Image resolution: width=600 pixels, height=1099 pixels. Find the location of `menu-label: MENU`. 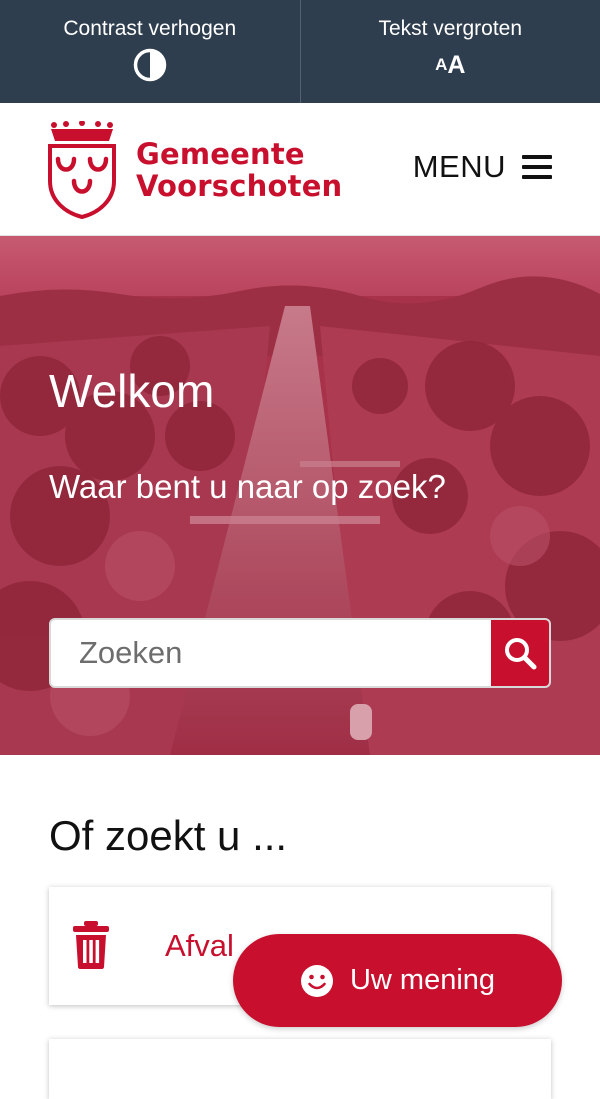

menu-label: MENU is located at coordinates (459, 167).